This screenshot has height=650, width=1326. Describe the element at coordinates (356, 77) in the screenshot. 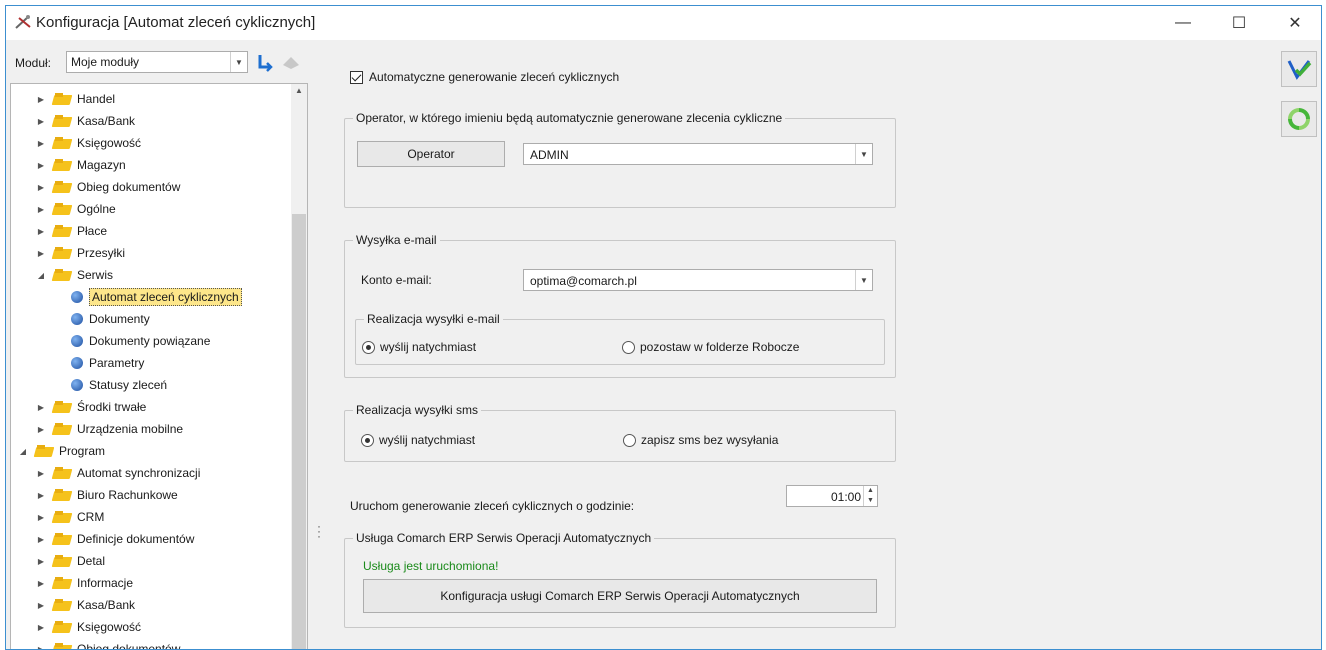

I see `auto-generate-checkbox` at that location.